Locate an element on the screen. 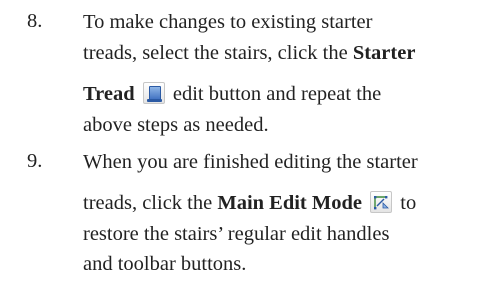 Image resolution: width=492 pixels, height=291 pixels. step-8-line-4: above steps as needed. is located at coordinates (176, 125).